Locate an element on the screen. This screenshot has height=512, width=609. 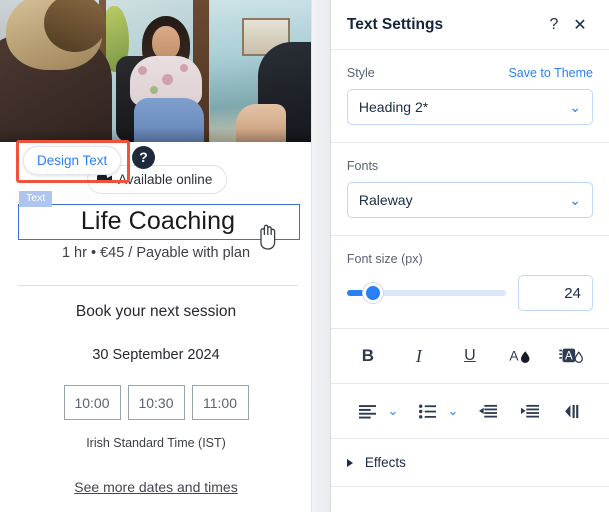
outdent-icon is located at coordinates (488, 411).